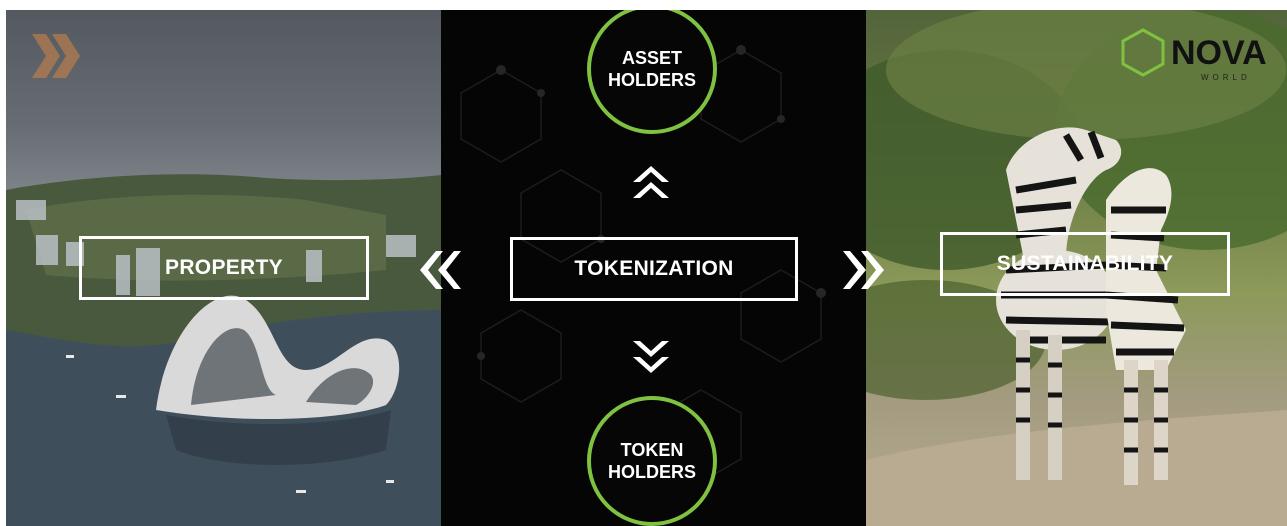 This screenshot has height=526, width=1287. I want to click on tokenization-box: TOKENIZATION, so click(654, 269).